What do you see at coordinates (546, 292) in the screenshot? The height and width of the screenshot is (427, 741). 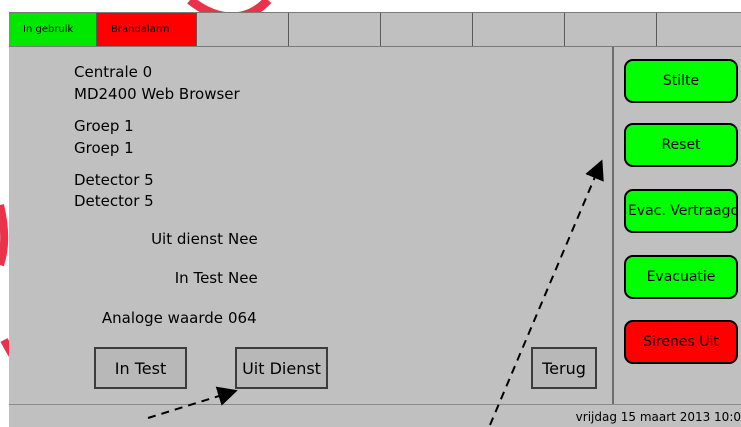 I see `arrow-to-action-panel` at bounding box center [546, 292].